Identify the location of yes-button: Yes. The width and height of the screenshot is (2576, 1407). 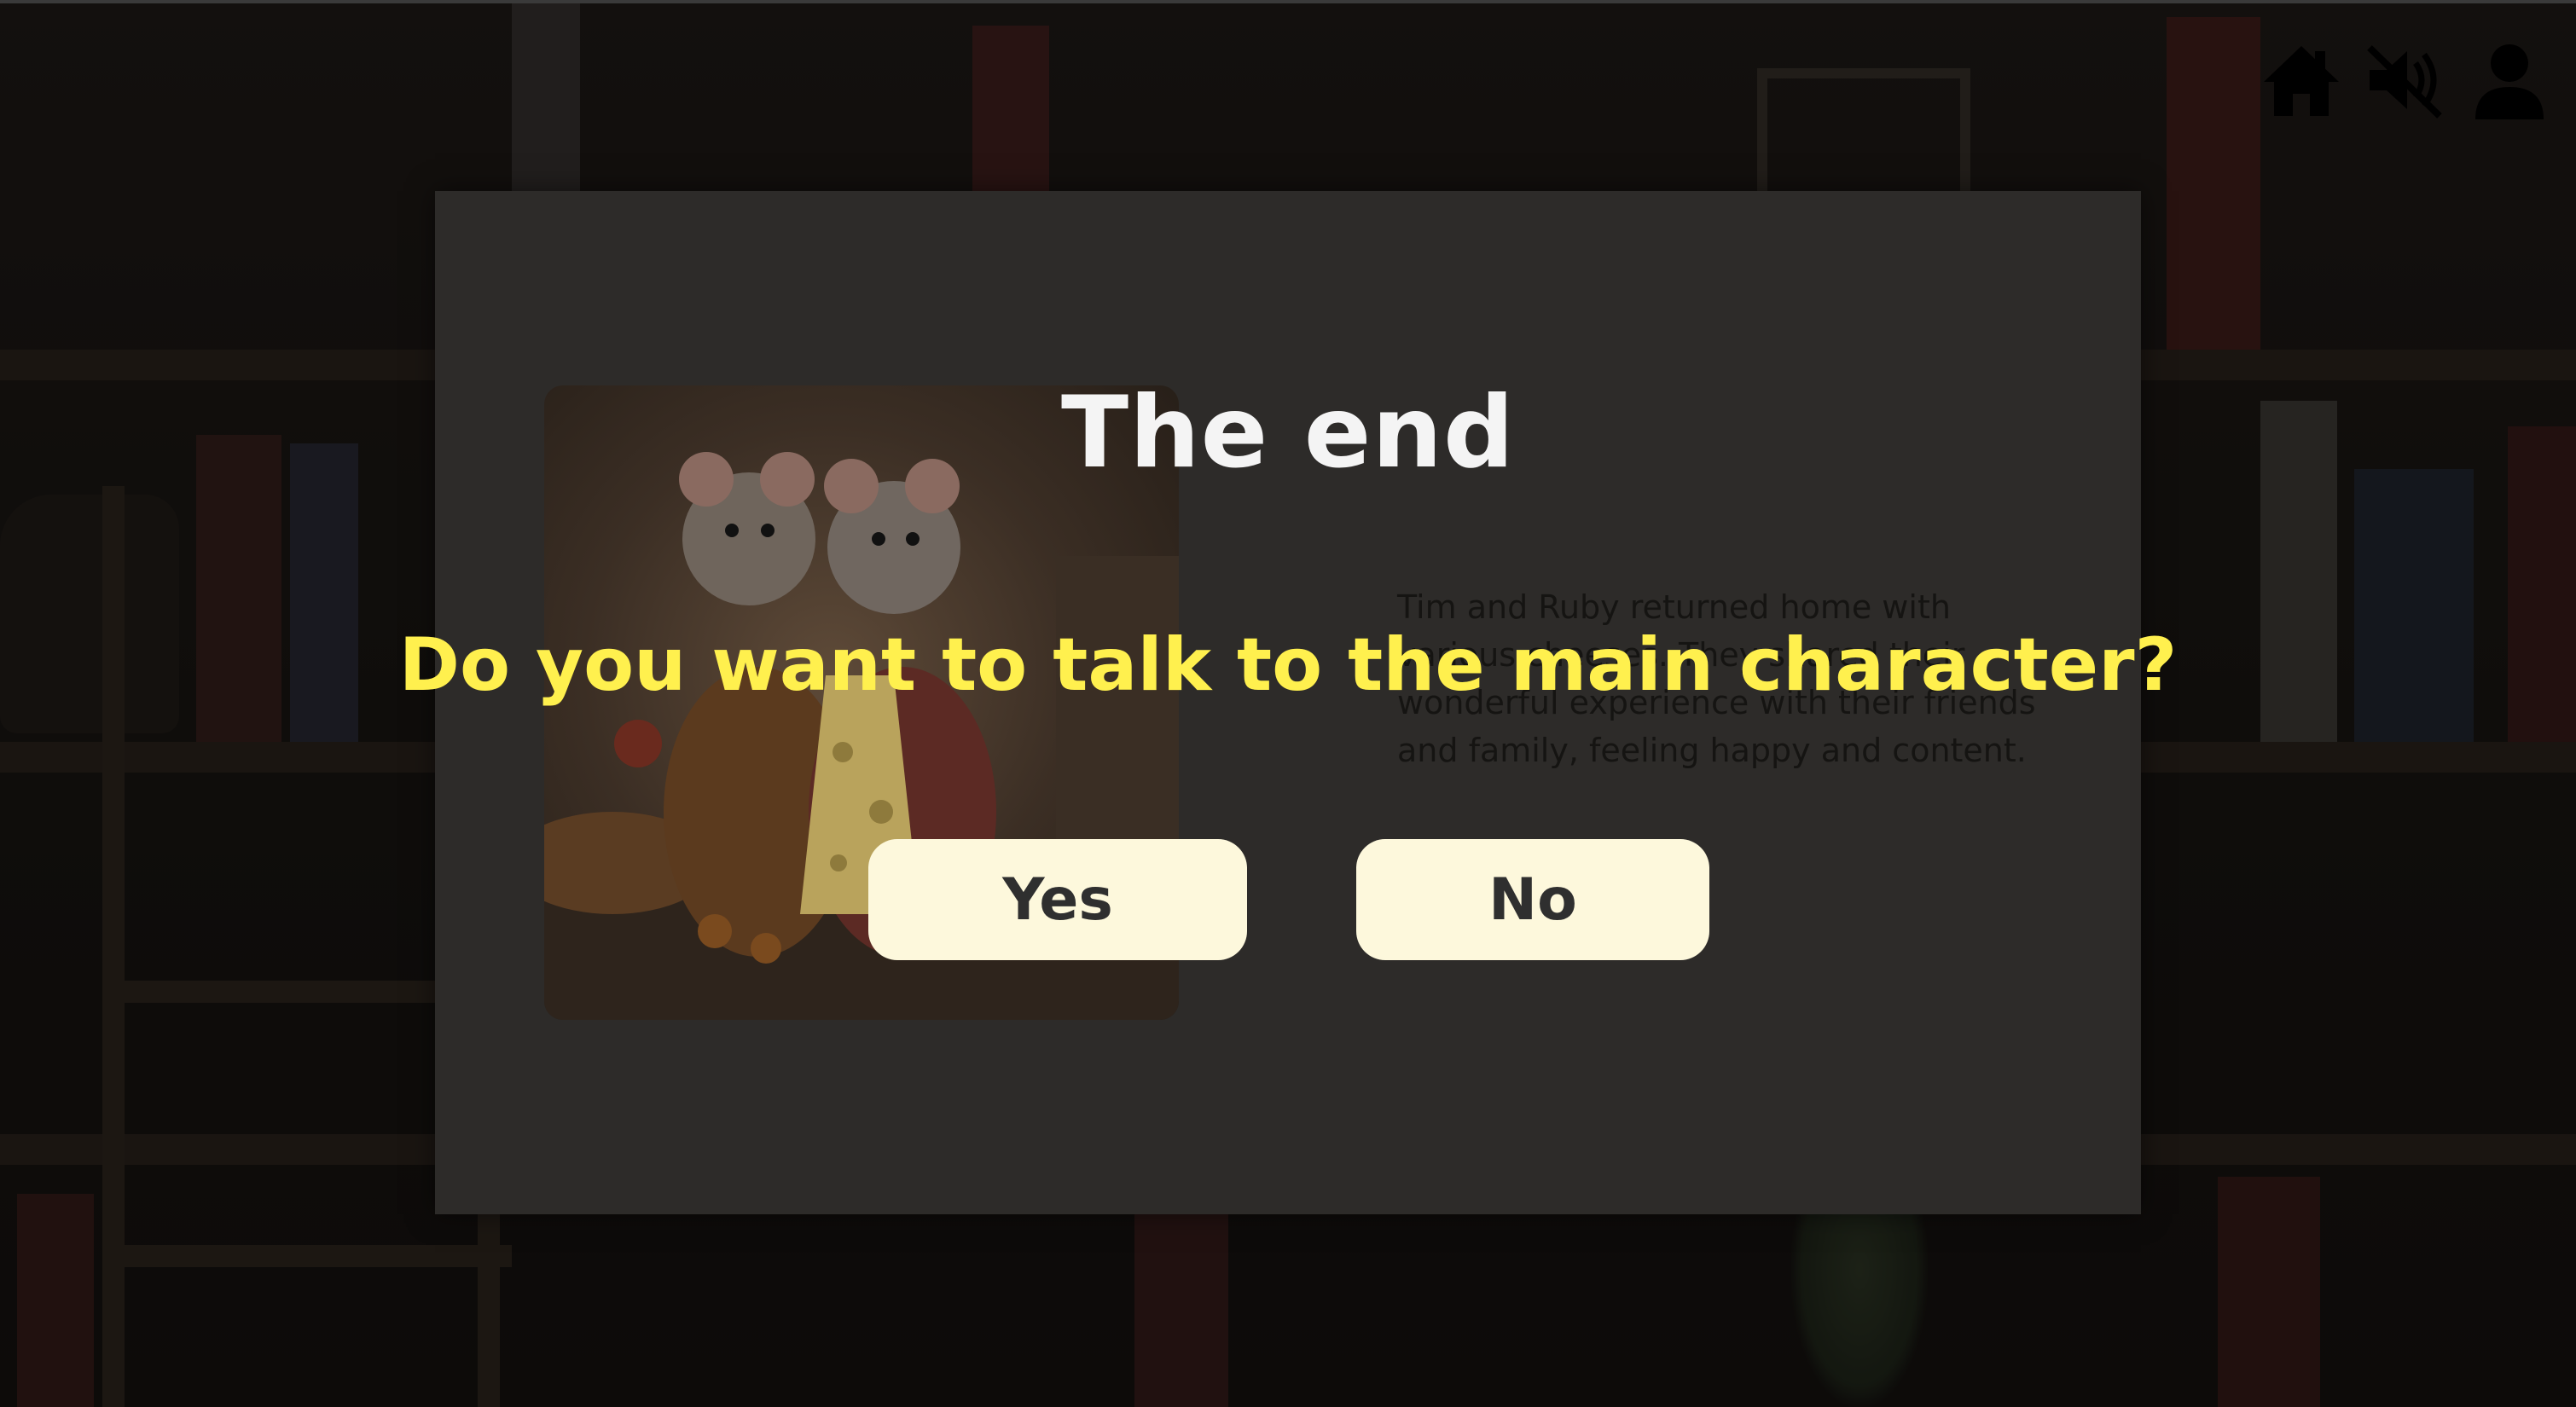
(1057, 900).